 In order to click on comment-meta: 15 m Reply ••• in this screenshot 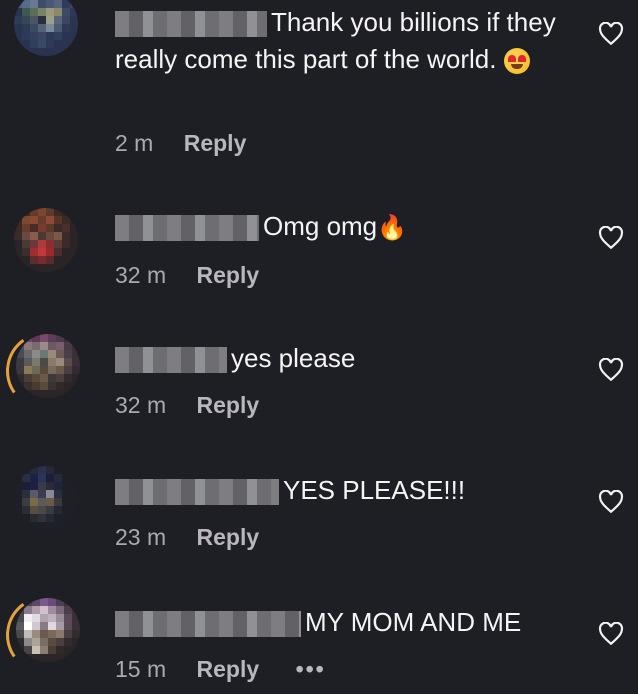, I will do `click(220, 669)`.